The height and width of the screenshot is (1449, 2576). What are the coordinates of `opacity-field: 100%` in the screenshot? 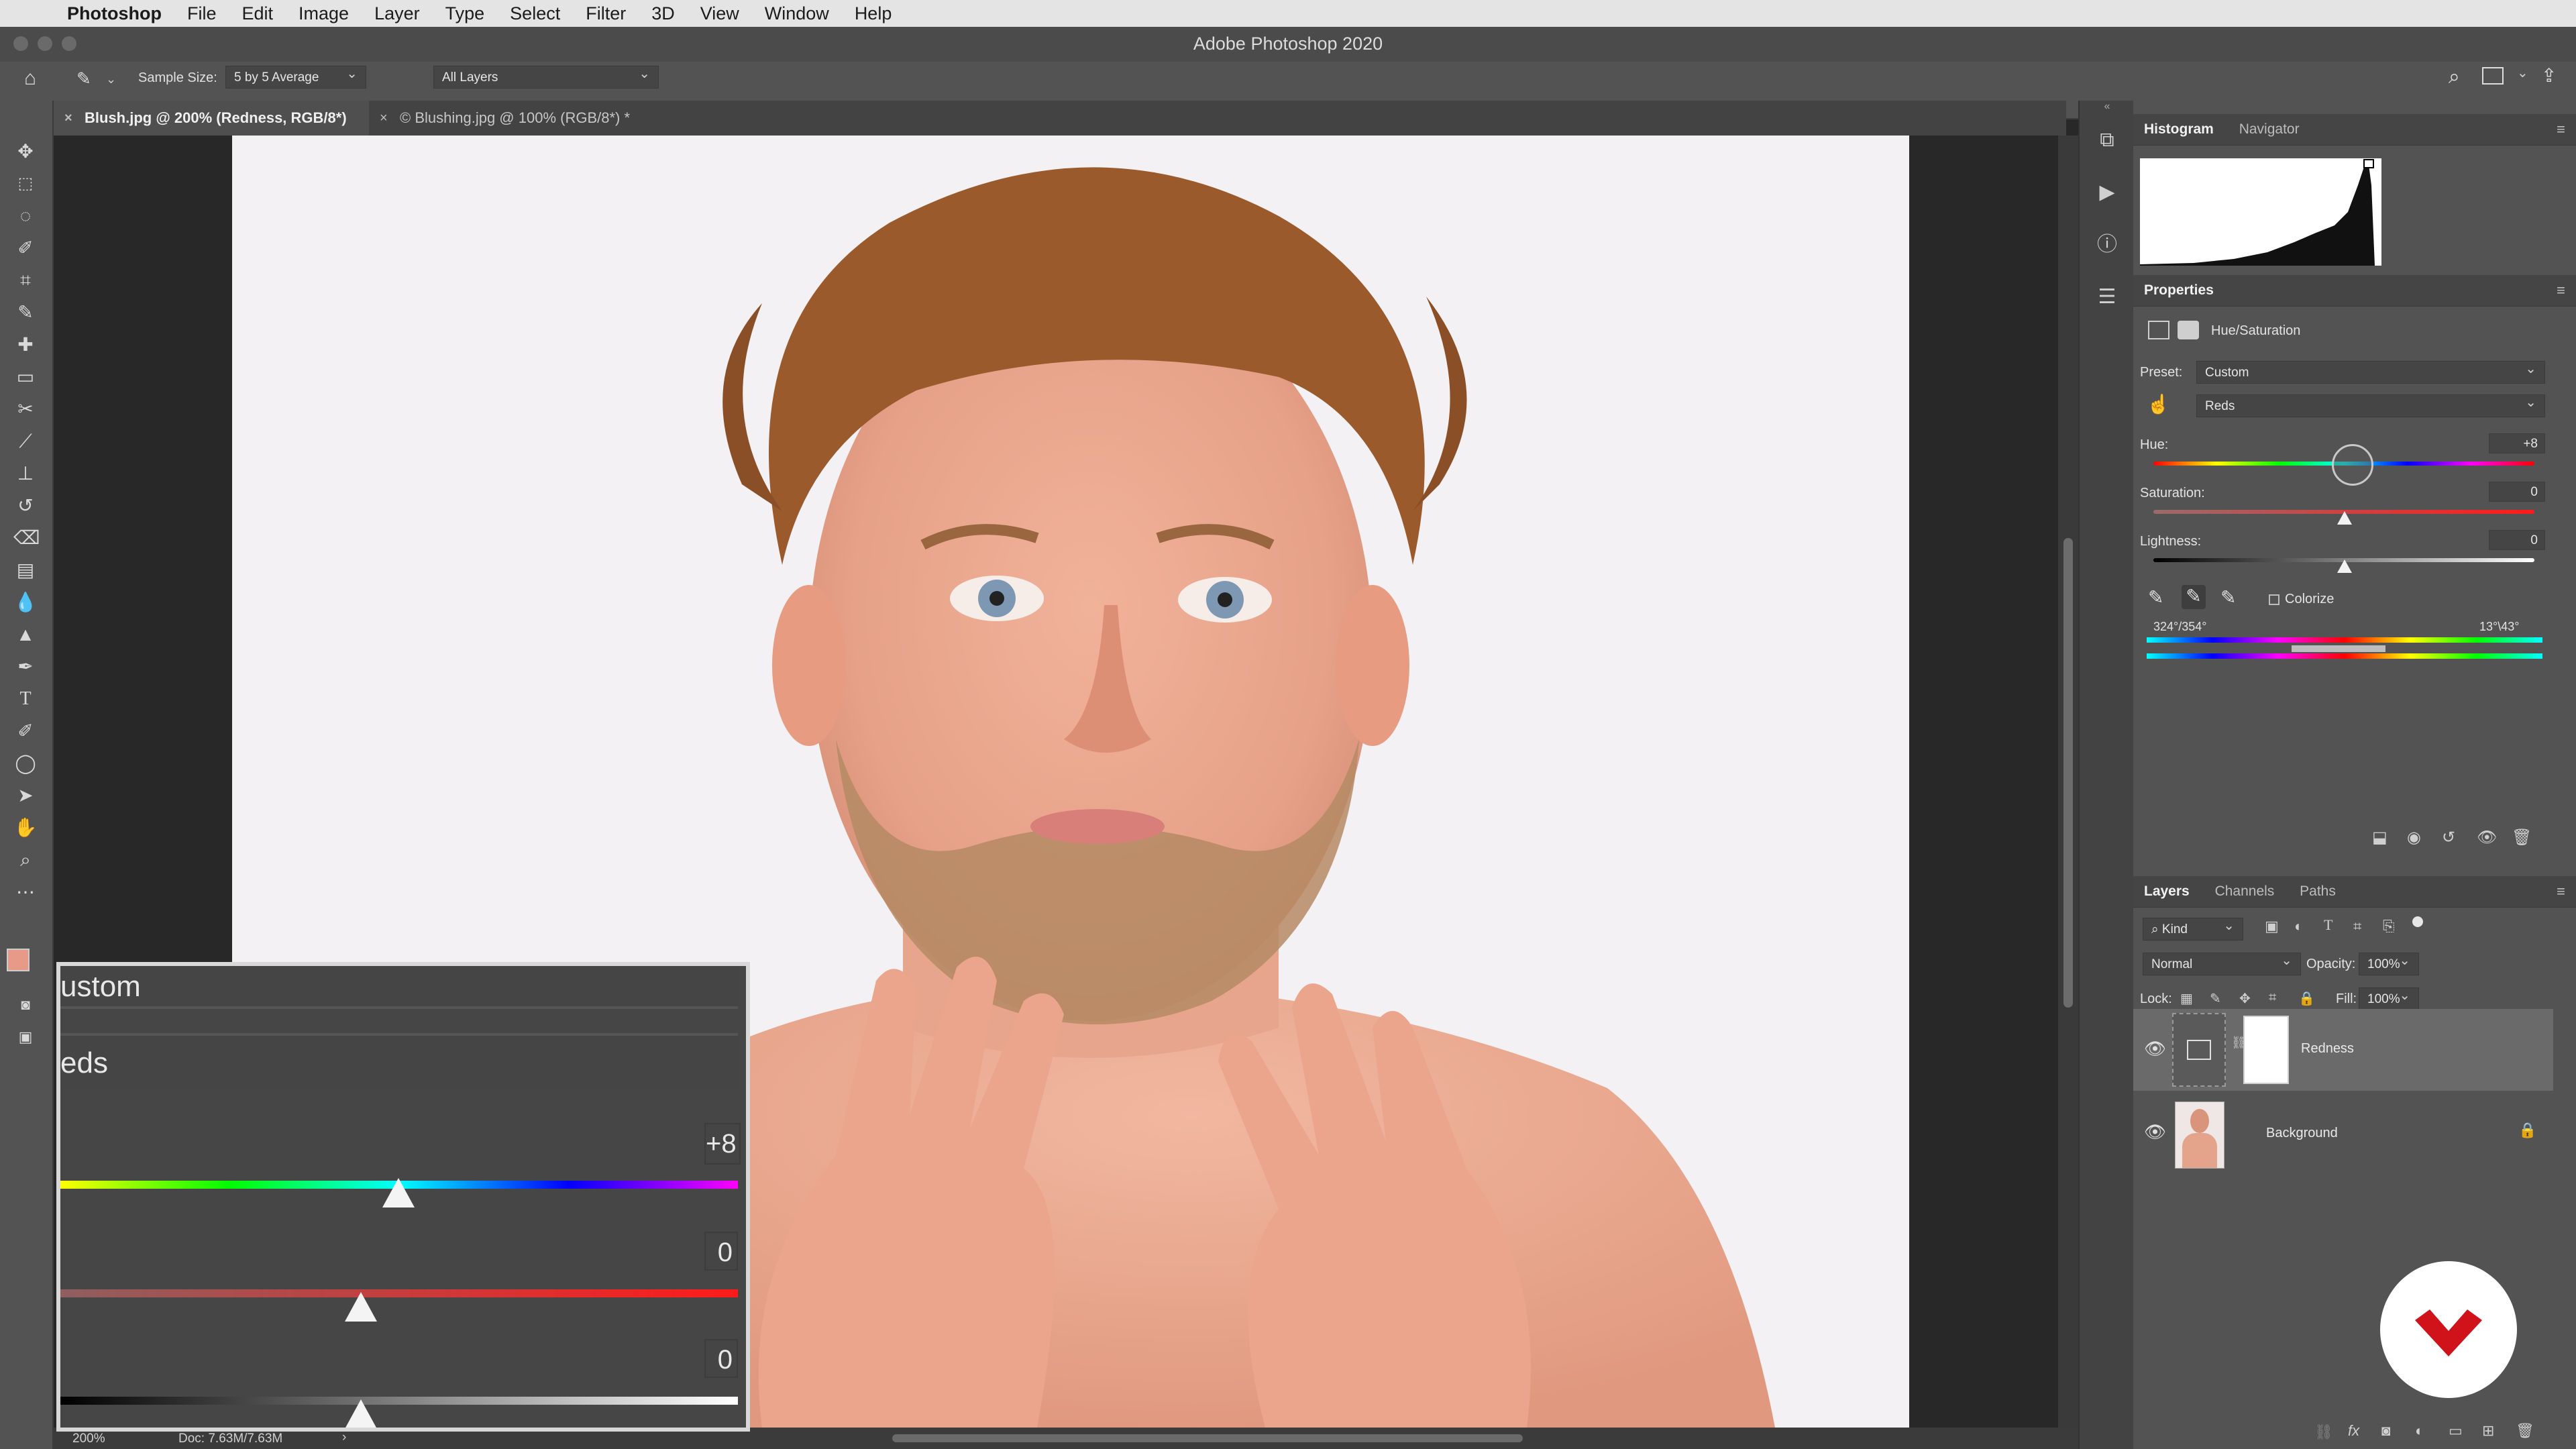 It's located at (2389, 962).